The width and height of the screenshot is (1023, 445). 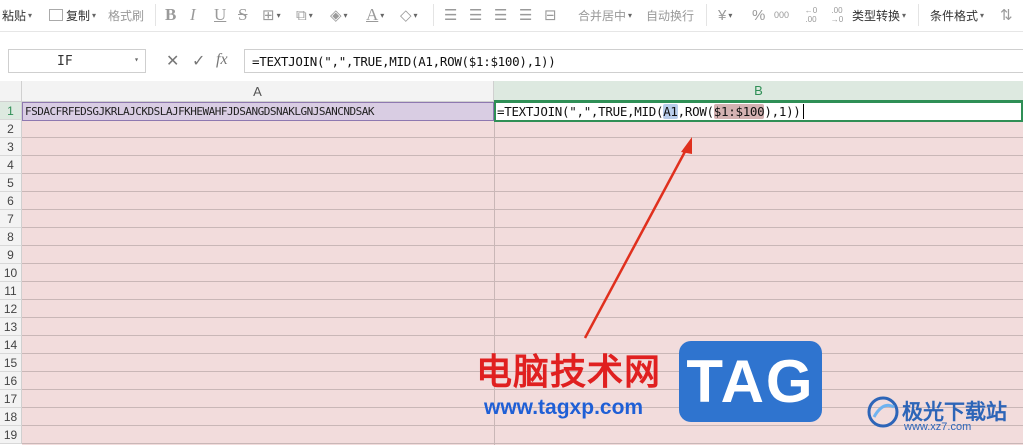 I want to click on aurora-logo-icon, so click(x=883, y=412).